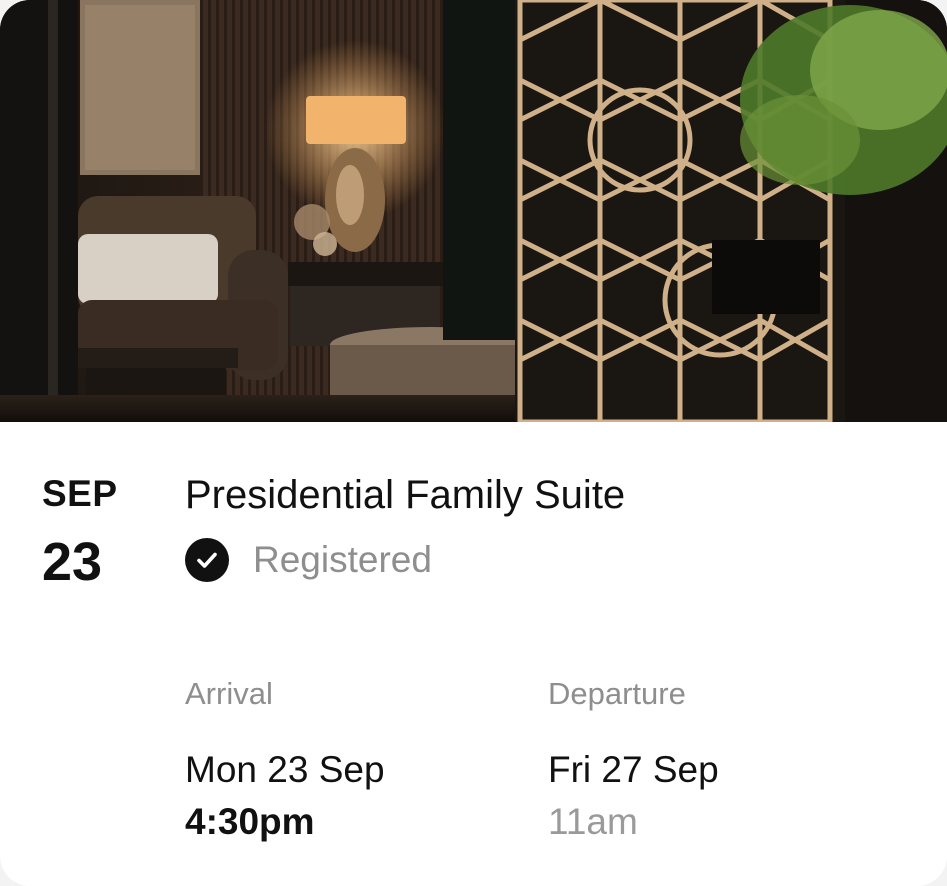  What do you see at coordinates (617, 693) in the screenshot?
I see `departure-label: Departure` at bounding box center [617, 693].